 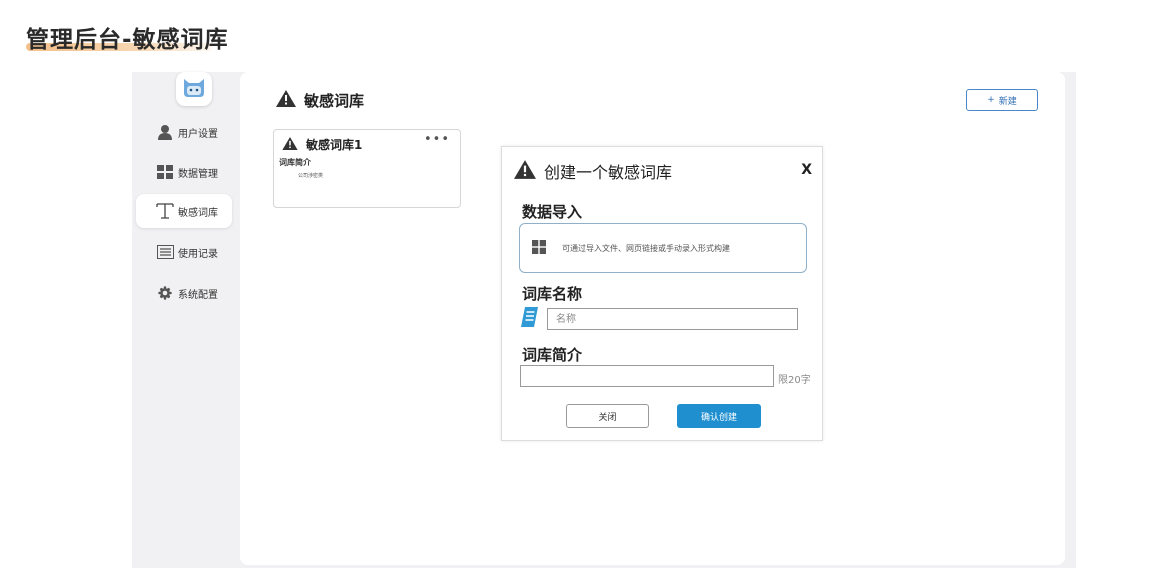 What do you see at coordinates (198, 295) in the screenshot?
I see `sidebar-item-label: 系统配置` at bounding box center [198, 295].